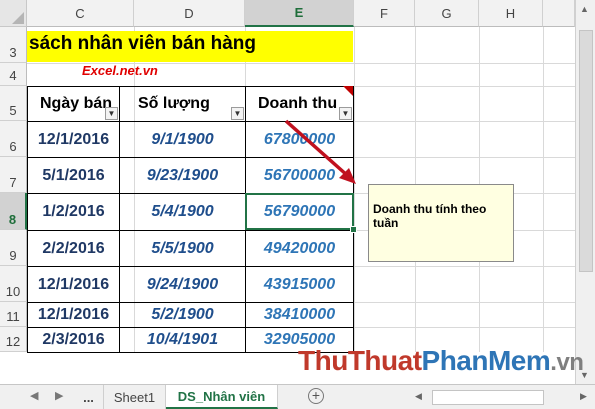 The image size is (595, 409). I want to click on qty-cell: 10/4/1901, so click(182, 340).